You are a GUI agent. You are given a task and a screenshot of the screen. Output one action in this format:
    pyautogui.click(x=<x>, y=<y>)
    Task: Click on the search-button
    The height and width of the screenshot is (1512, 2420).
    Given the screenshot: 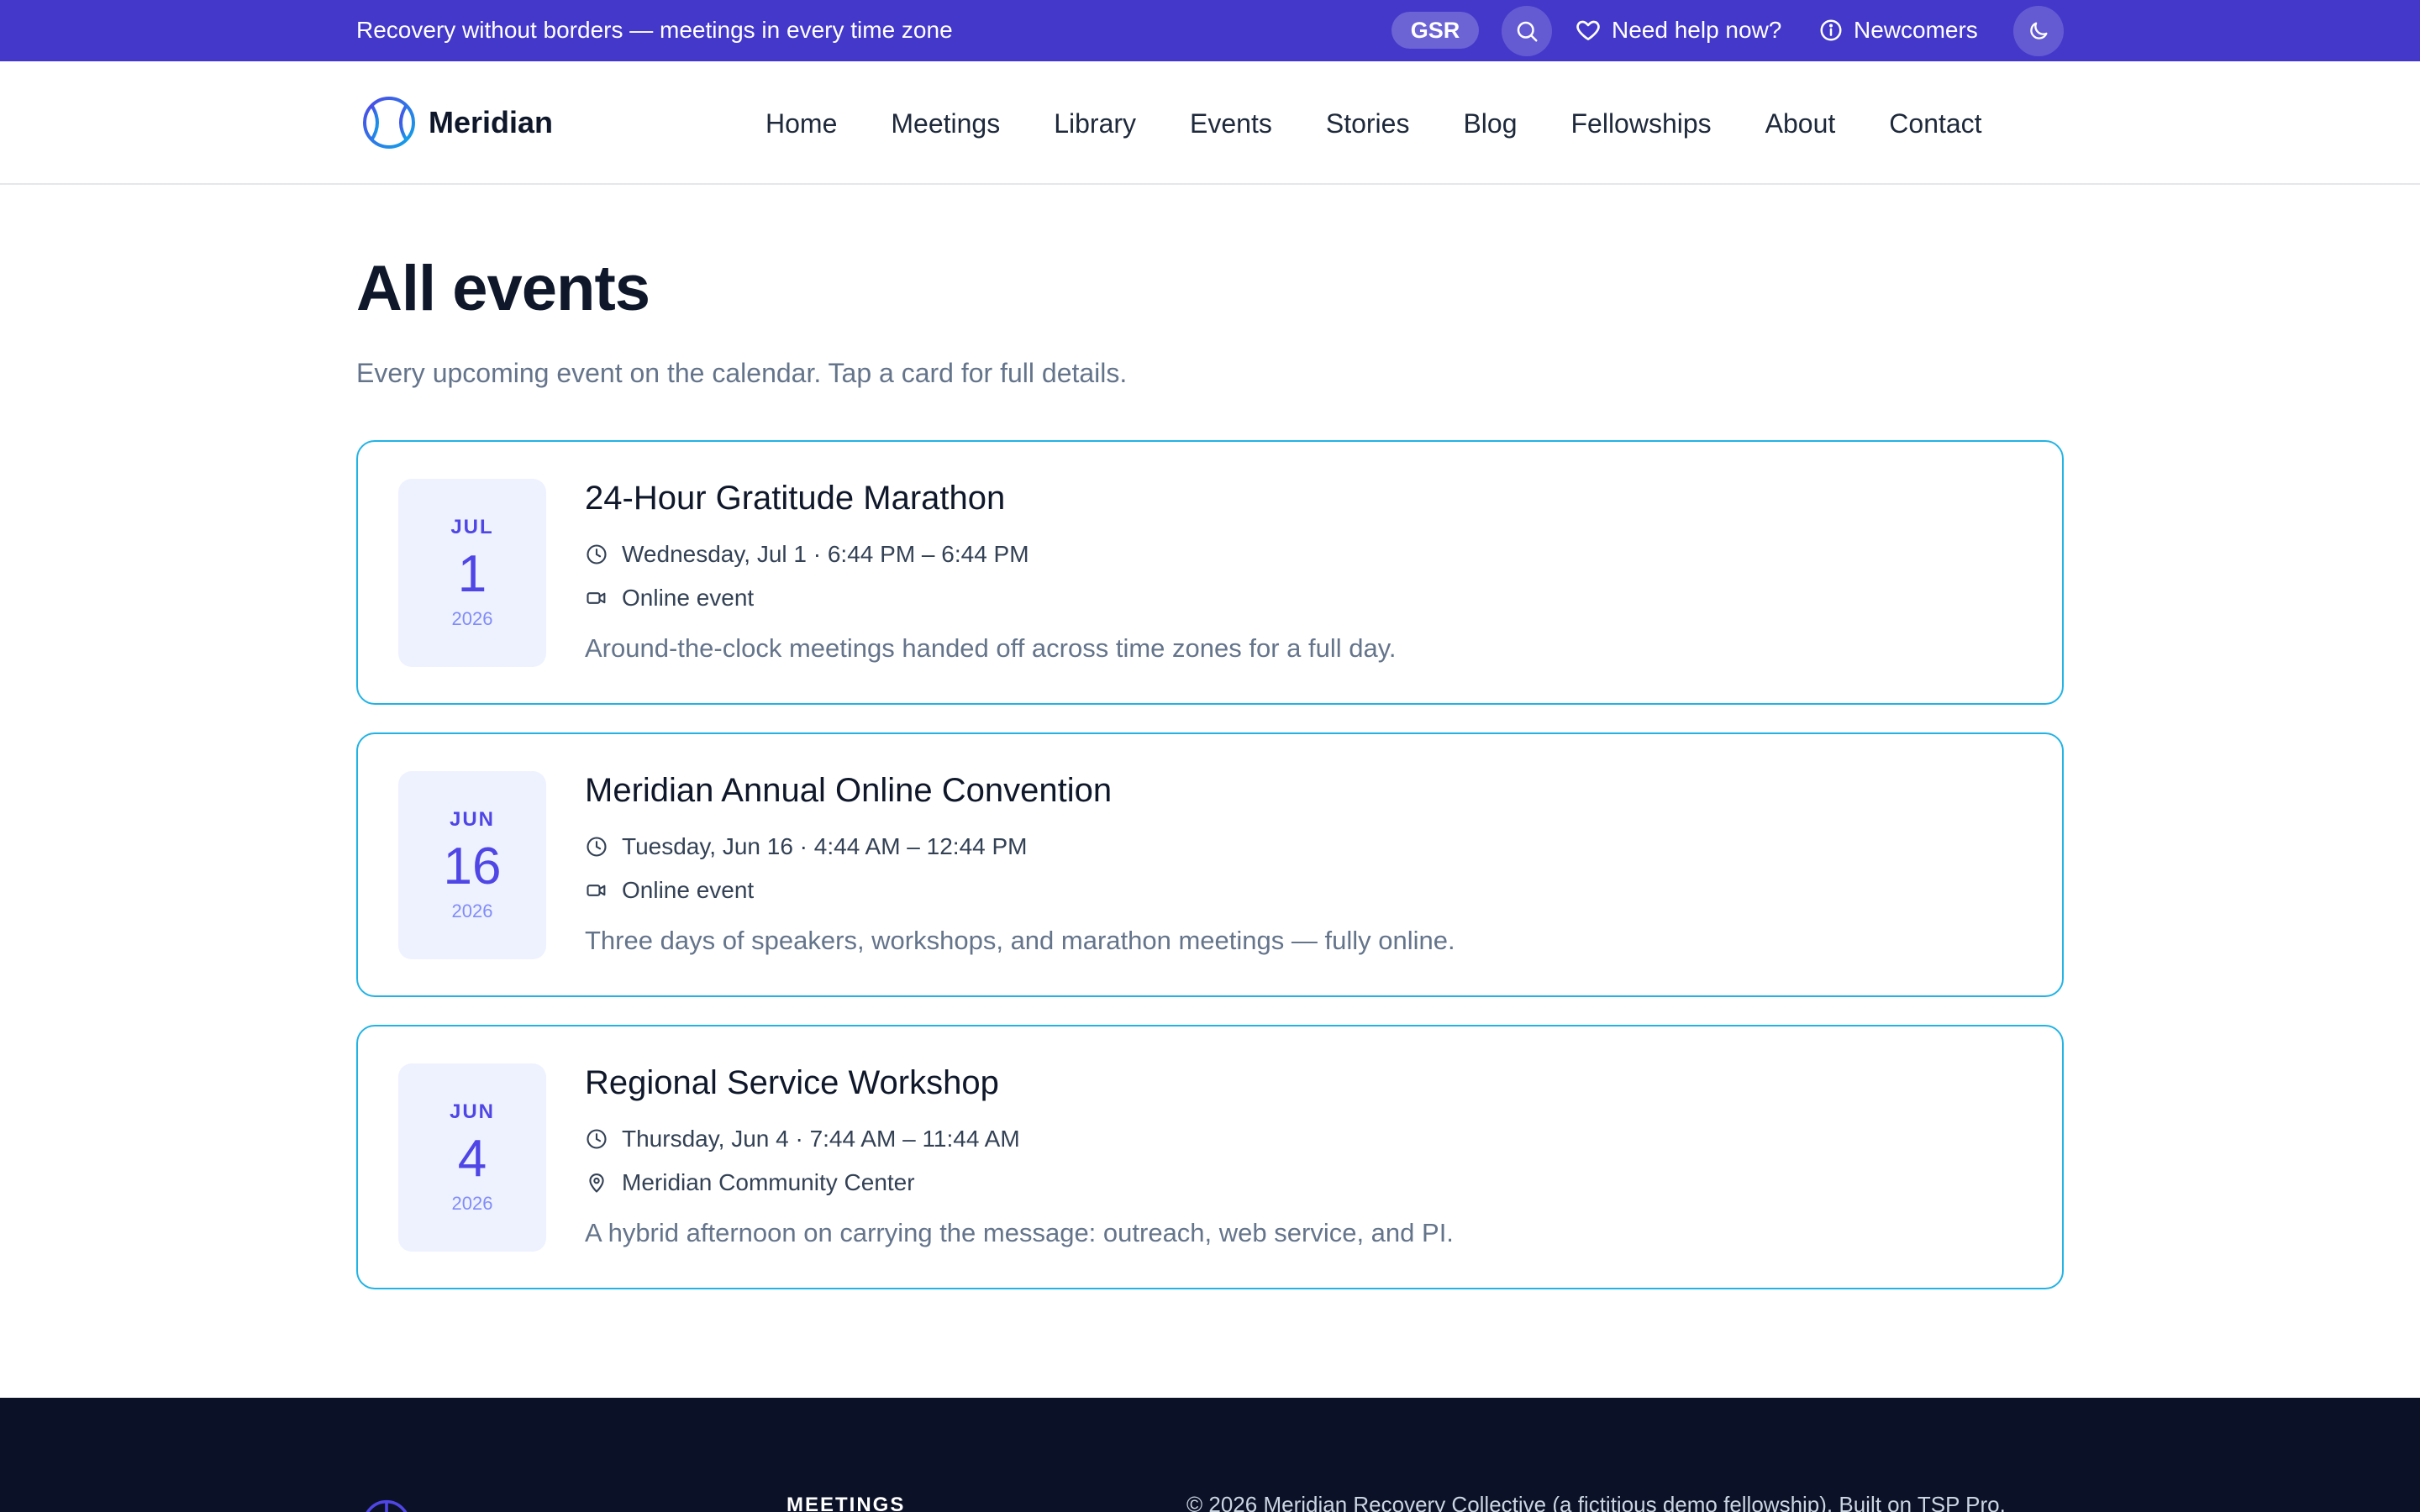 What is the action you would take?
    pyautogui.click(x=1527, y=31)
    